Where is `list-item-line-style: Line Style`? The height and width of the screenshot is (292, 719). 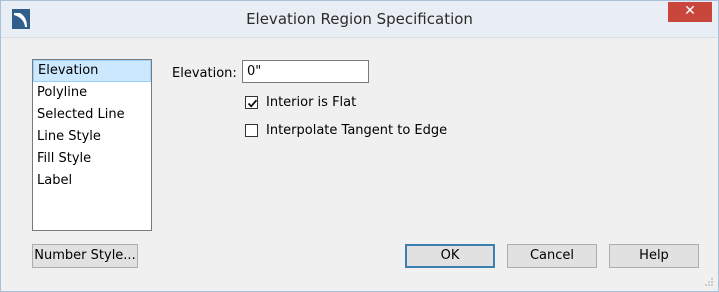
list-item-line-style: Line Style is located at coordinates (92, 137).